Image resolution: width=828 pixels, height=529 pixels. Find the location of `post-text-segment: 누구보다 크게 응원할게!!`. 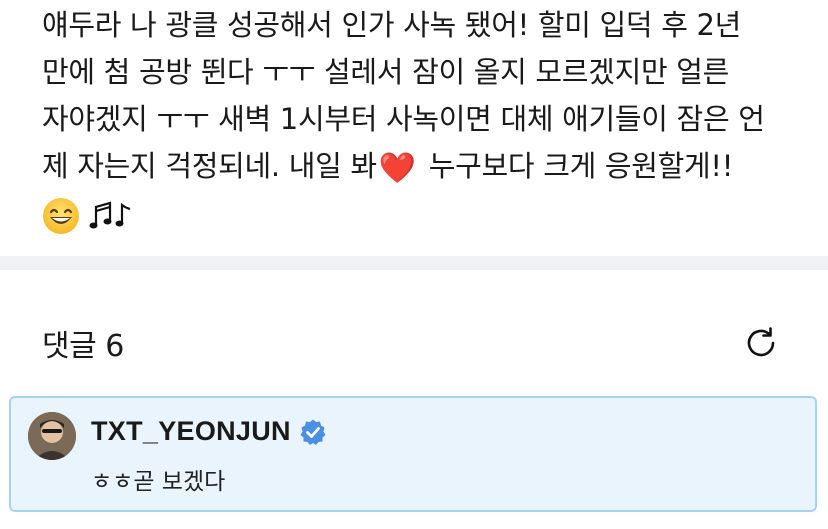

post-text-segment: 누구보다 크게 응원할게!! is located at coordinates (576, 166).